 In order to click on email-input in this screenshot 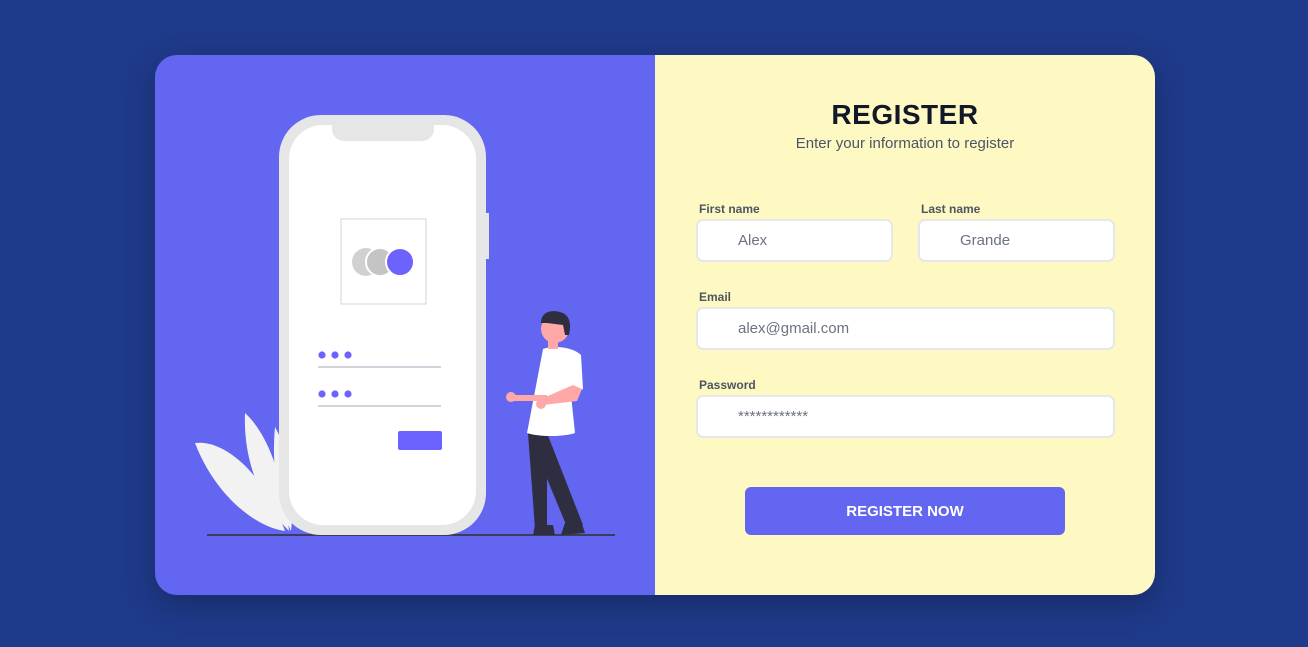, I will do `click(905, 328)`.